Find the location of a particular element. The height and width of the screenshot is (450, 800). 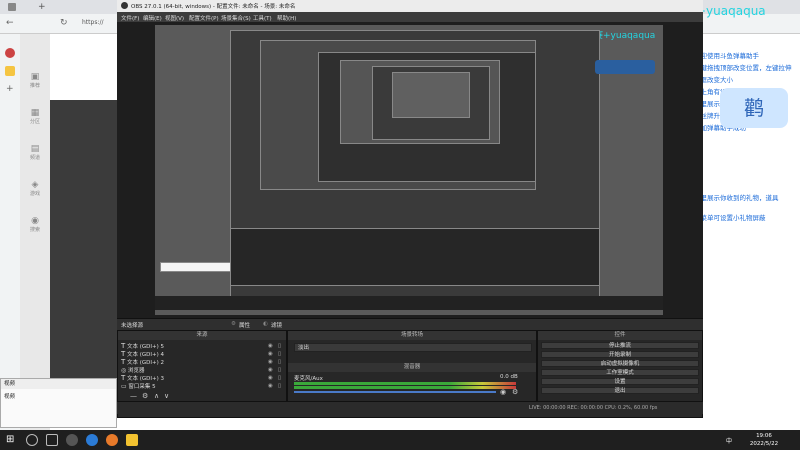

move-up-icon: ∧ is located at coordinates (156, 396).